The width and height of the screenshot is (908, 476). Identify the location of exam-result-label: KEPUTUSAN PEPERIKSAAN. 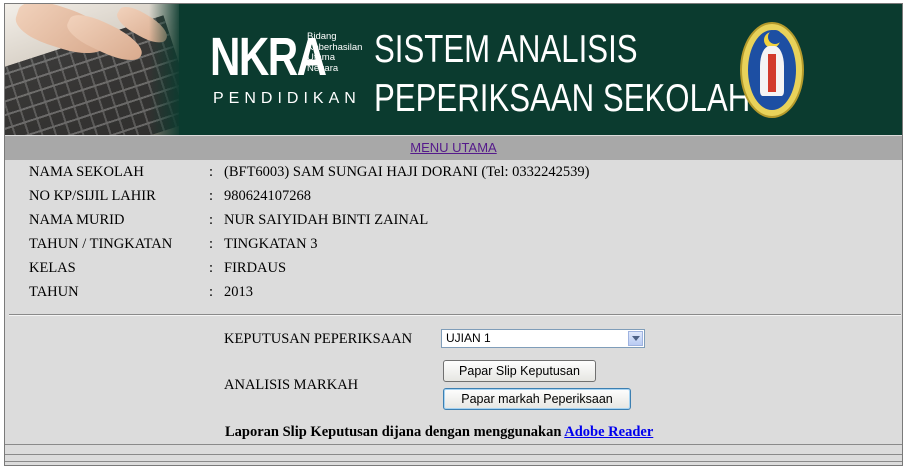
(318, 339).